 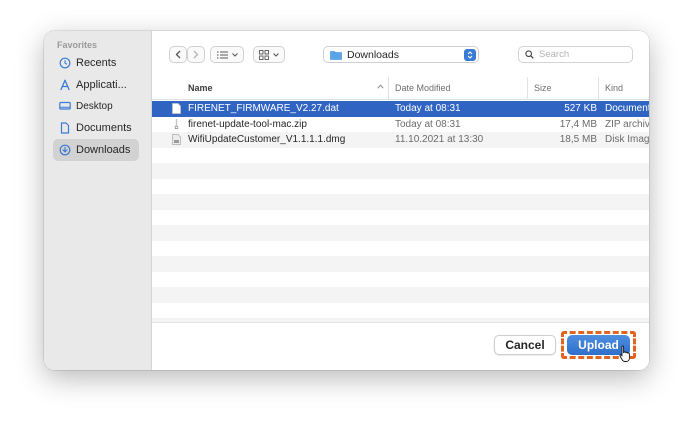 What do you see at coordinates (627, 140) in the screenshot?
I see `file-kind: Disk Image` at bounding box center [627, 140].